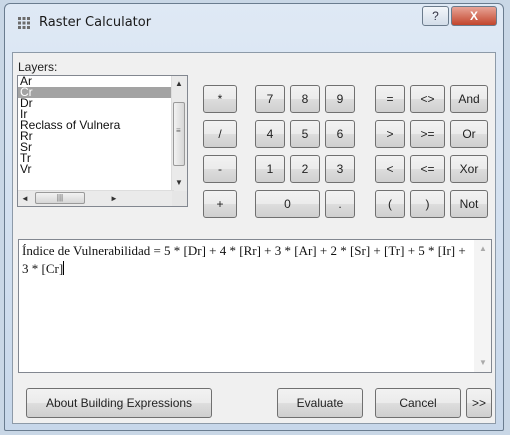 This screenshot has width=510, height=435. I want to click on layer-item-dr: Dr, so click(96, 103).